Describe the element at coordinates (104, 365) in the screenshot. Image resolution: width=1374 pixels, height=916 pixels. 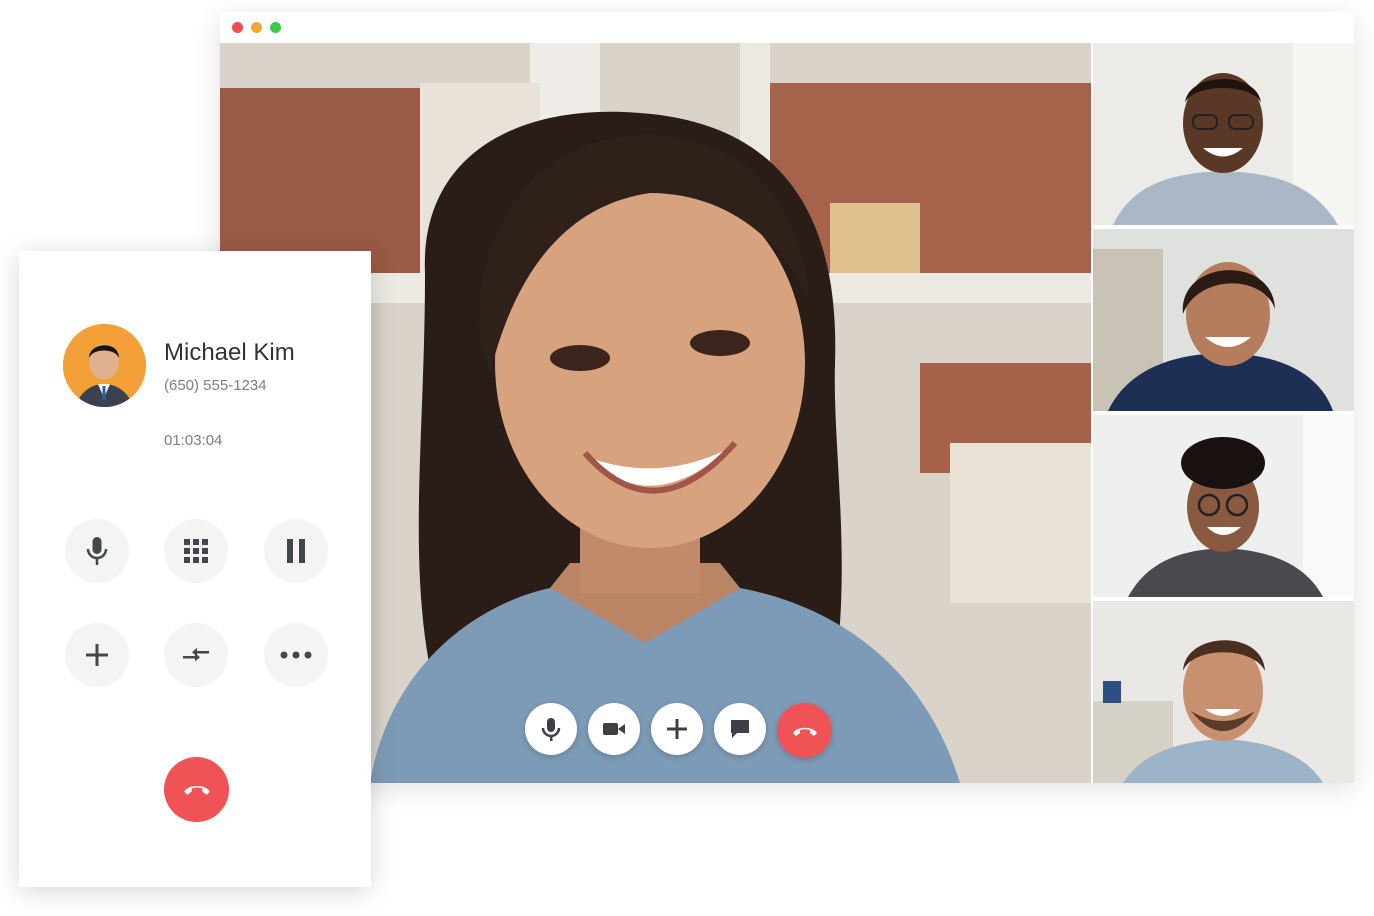
I see `avatar` at that location.